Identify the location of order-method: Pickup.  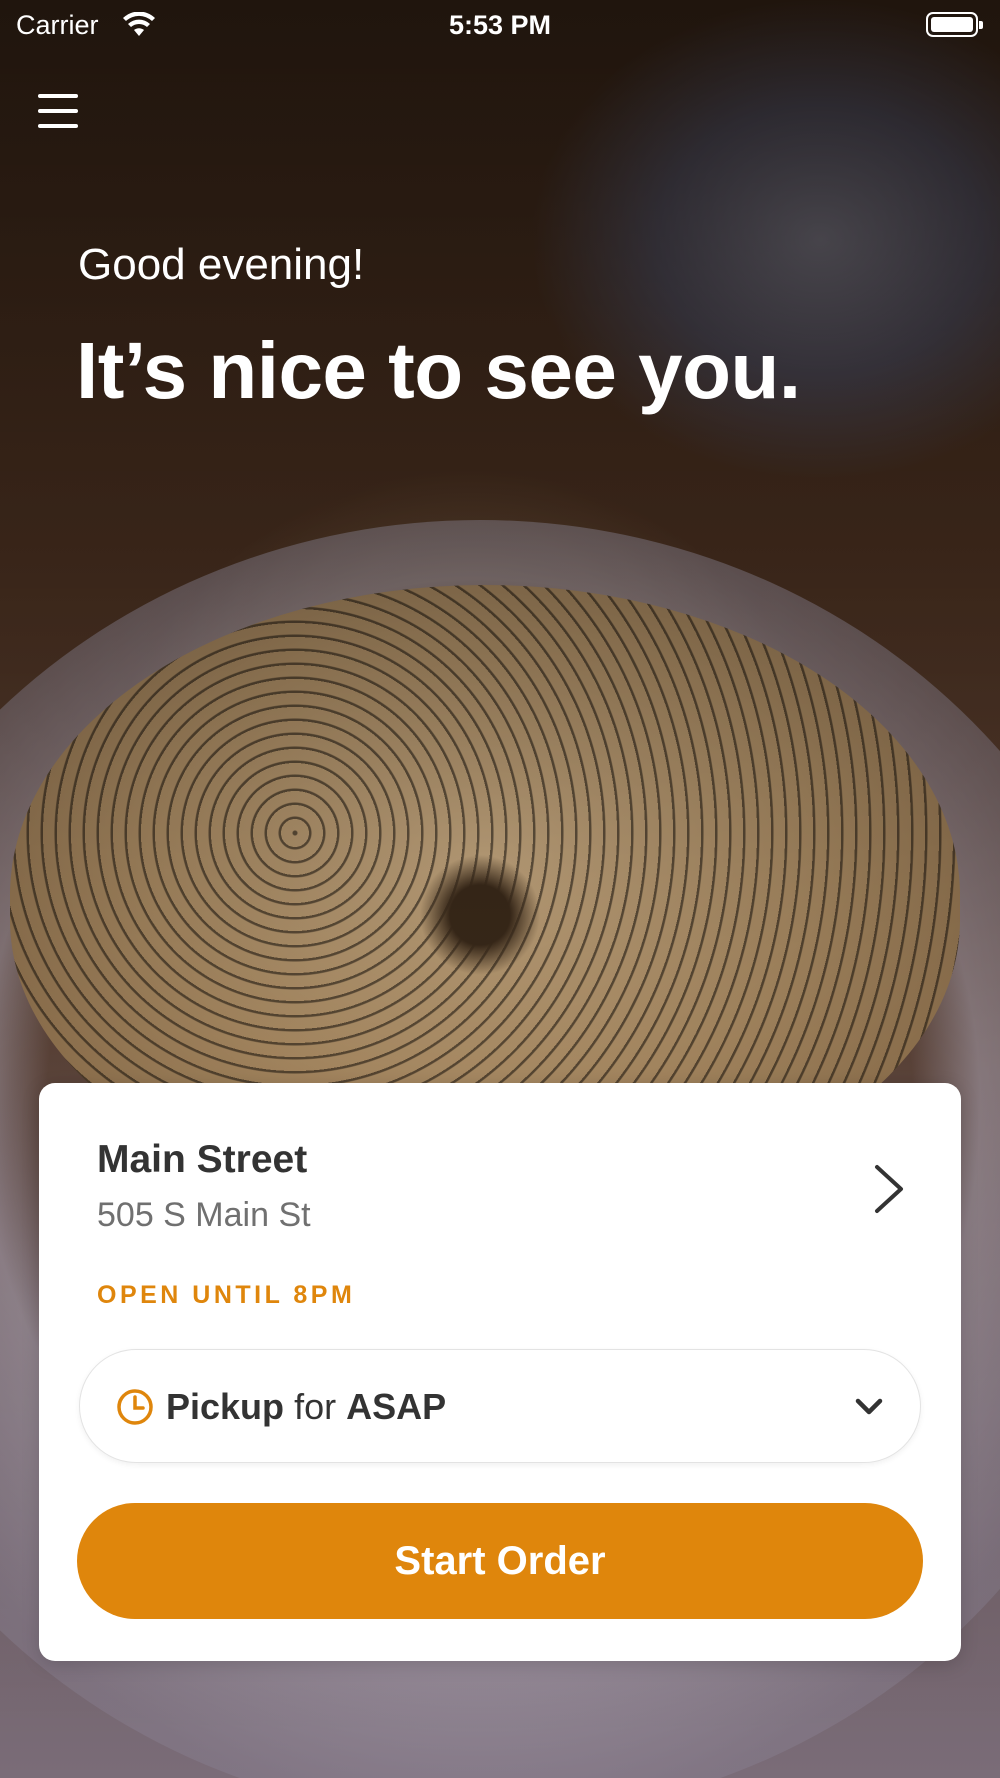
(225, 1406).